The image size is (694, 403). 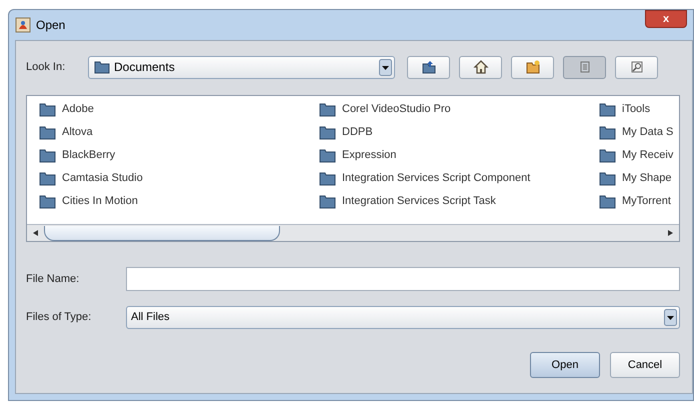 What do you see at coordinates (419, 201) in the screenshot?
I see `folder-name: Integration Services Script Task` at bounding box center [419, 201].